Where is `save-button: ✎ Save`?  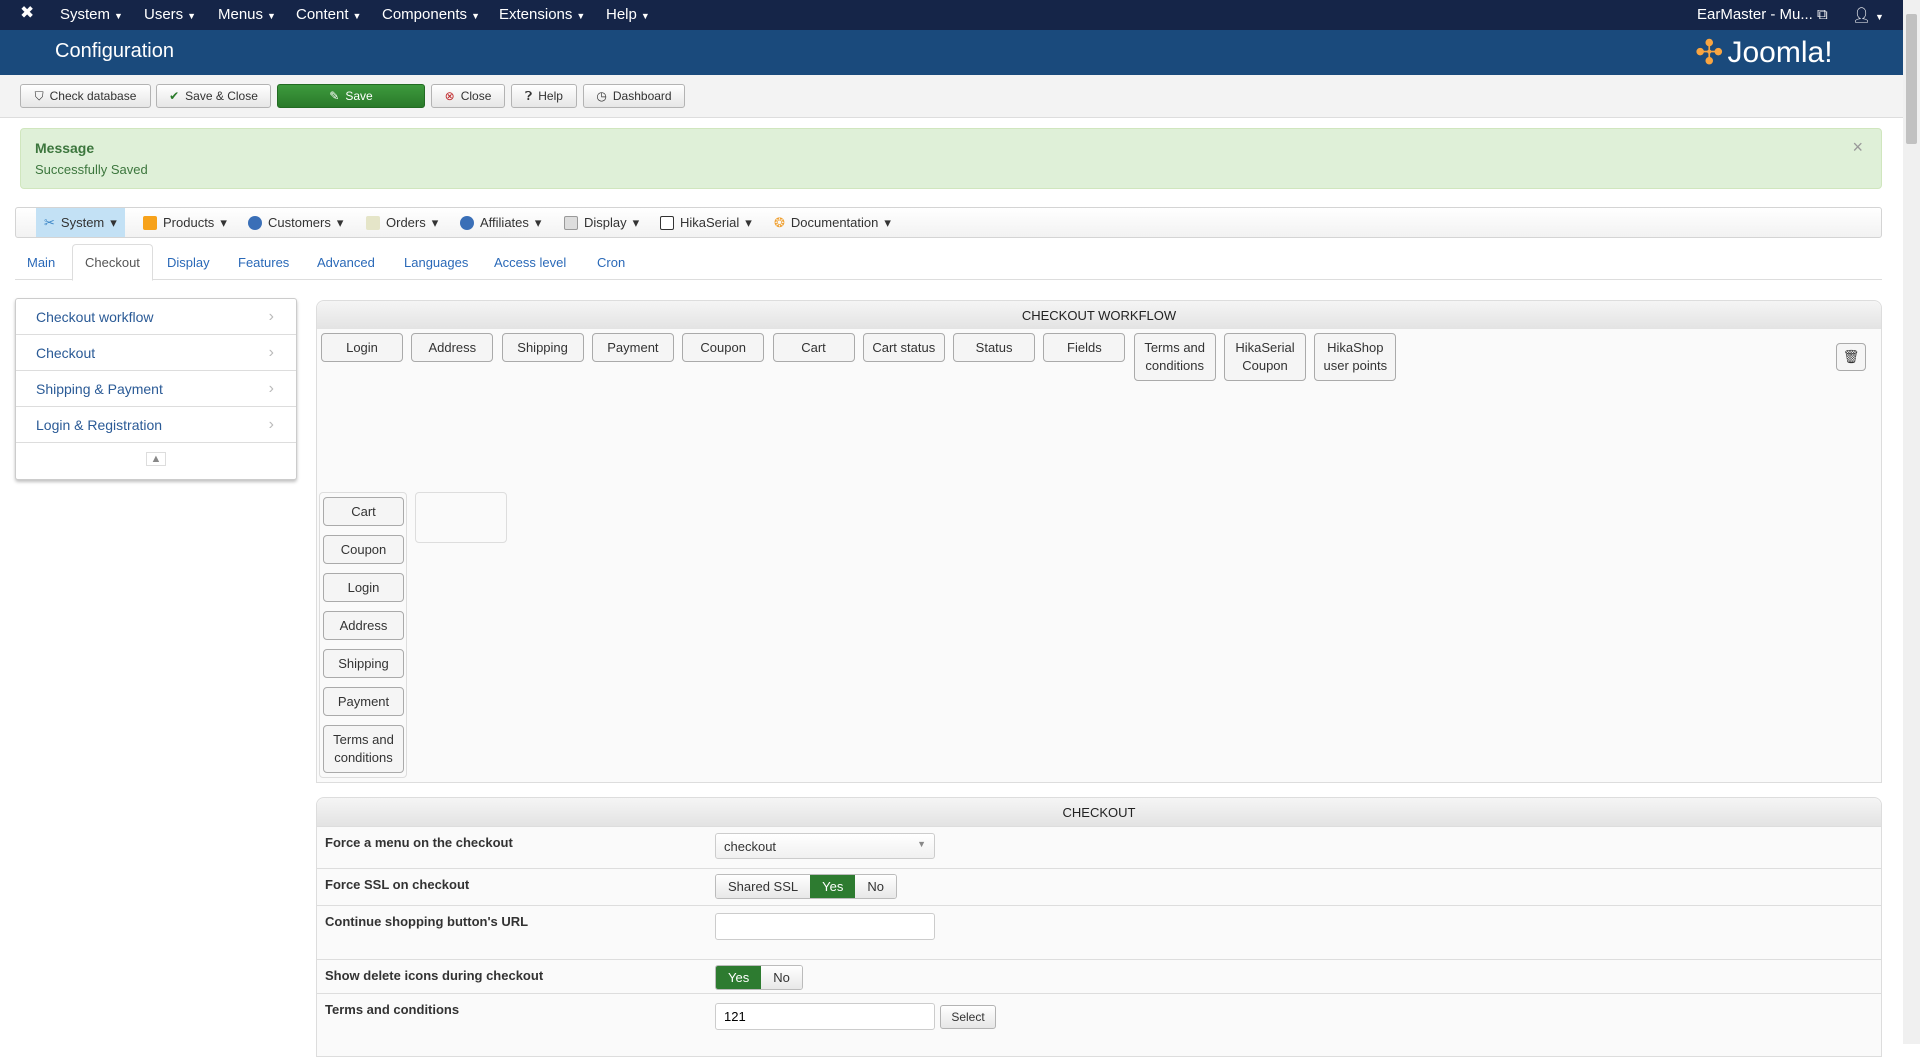 save-button: ✎ Save is located at coordinates (351, 96).